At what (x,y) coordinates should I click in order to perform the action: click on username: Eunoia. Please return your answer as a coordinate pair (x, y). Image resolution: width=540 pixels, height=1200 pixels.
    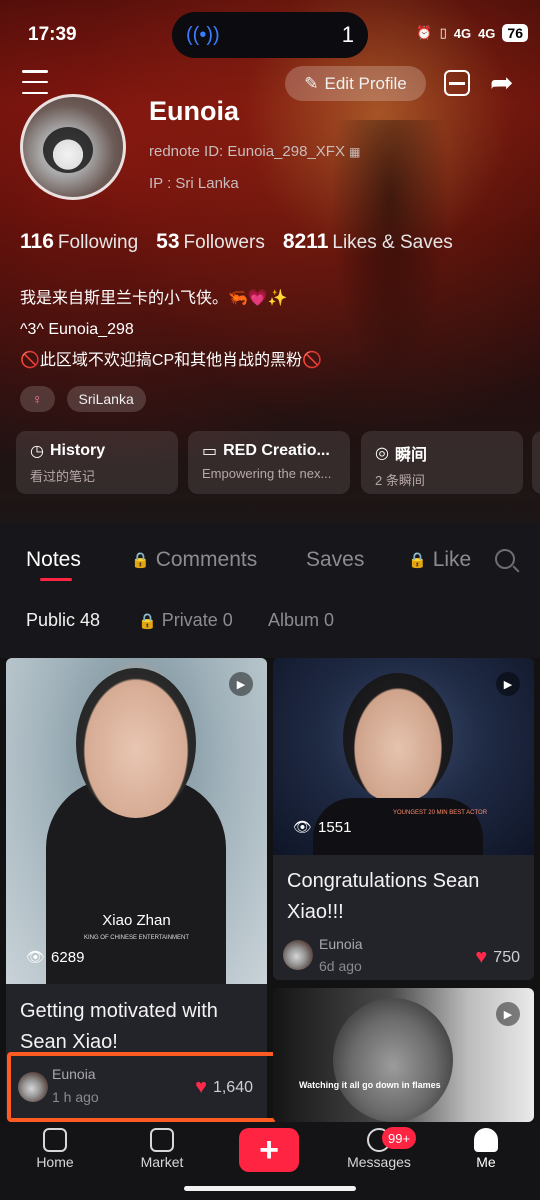
    Looking at the image, I should click on (194, 111).